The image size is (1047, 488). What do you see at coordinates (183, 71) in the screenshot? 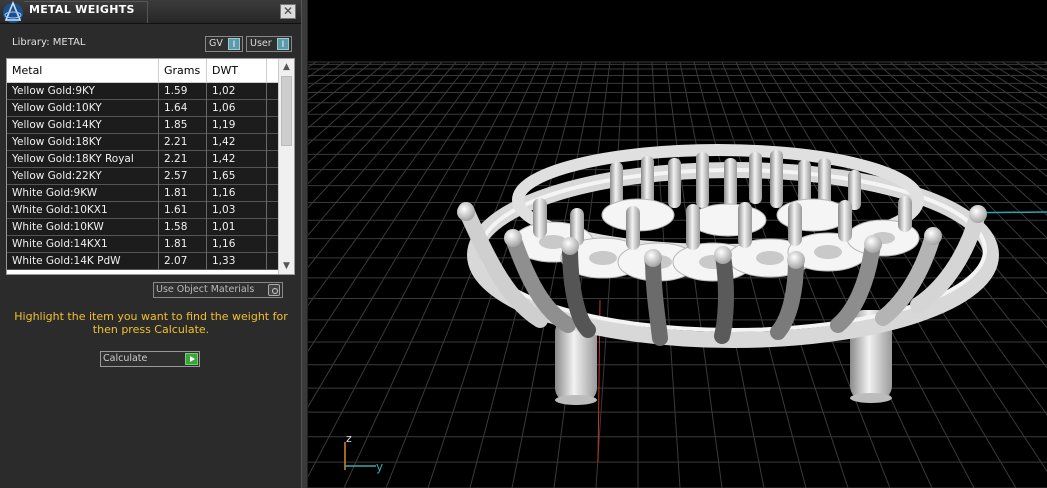
I see `column-header-grams: Grams` at bounding box center [183, 71].